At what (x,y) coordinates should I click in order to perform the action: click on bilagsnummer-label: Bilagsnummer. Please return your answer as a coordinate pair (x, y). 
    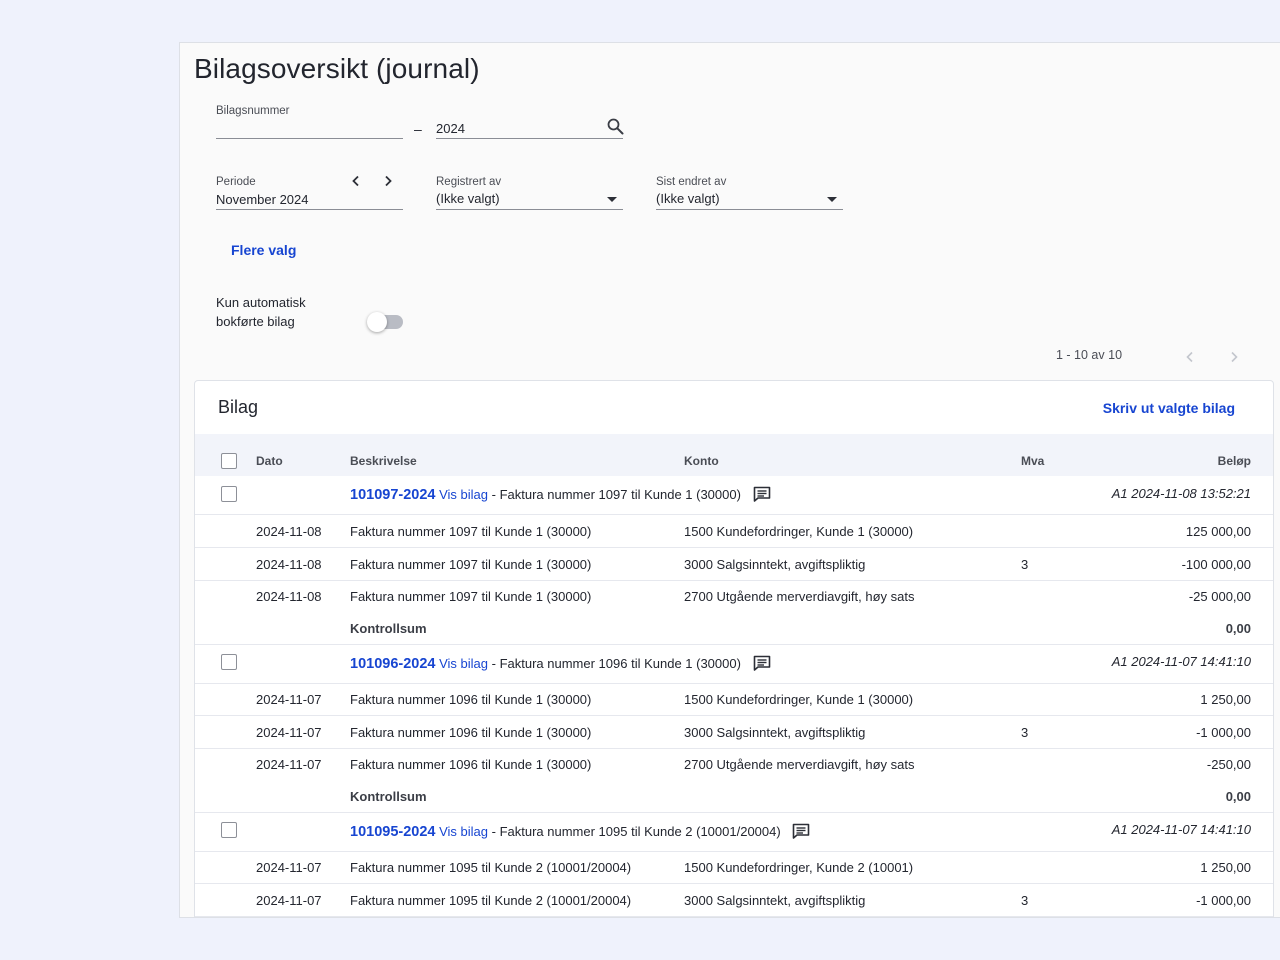
    Looking at the image, I should click on (253, 111).